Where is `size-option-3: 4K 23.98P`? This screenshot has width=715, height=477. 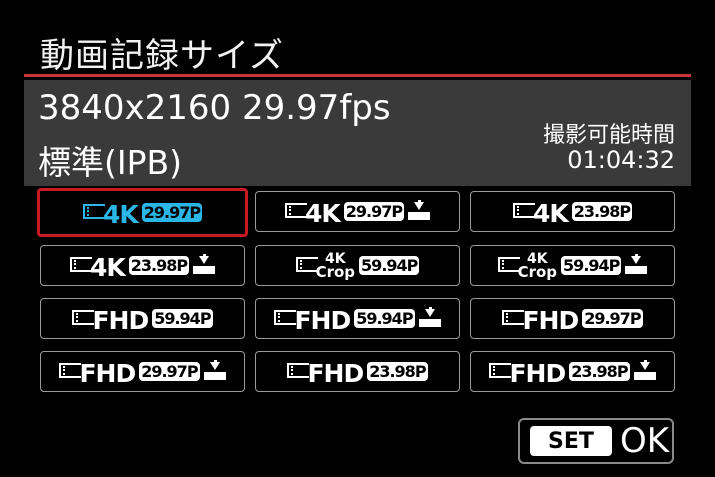 size-option-3: 4K 23.98P is located at coordinates (142, 265).